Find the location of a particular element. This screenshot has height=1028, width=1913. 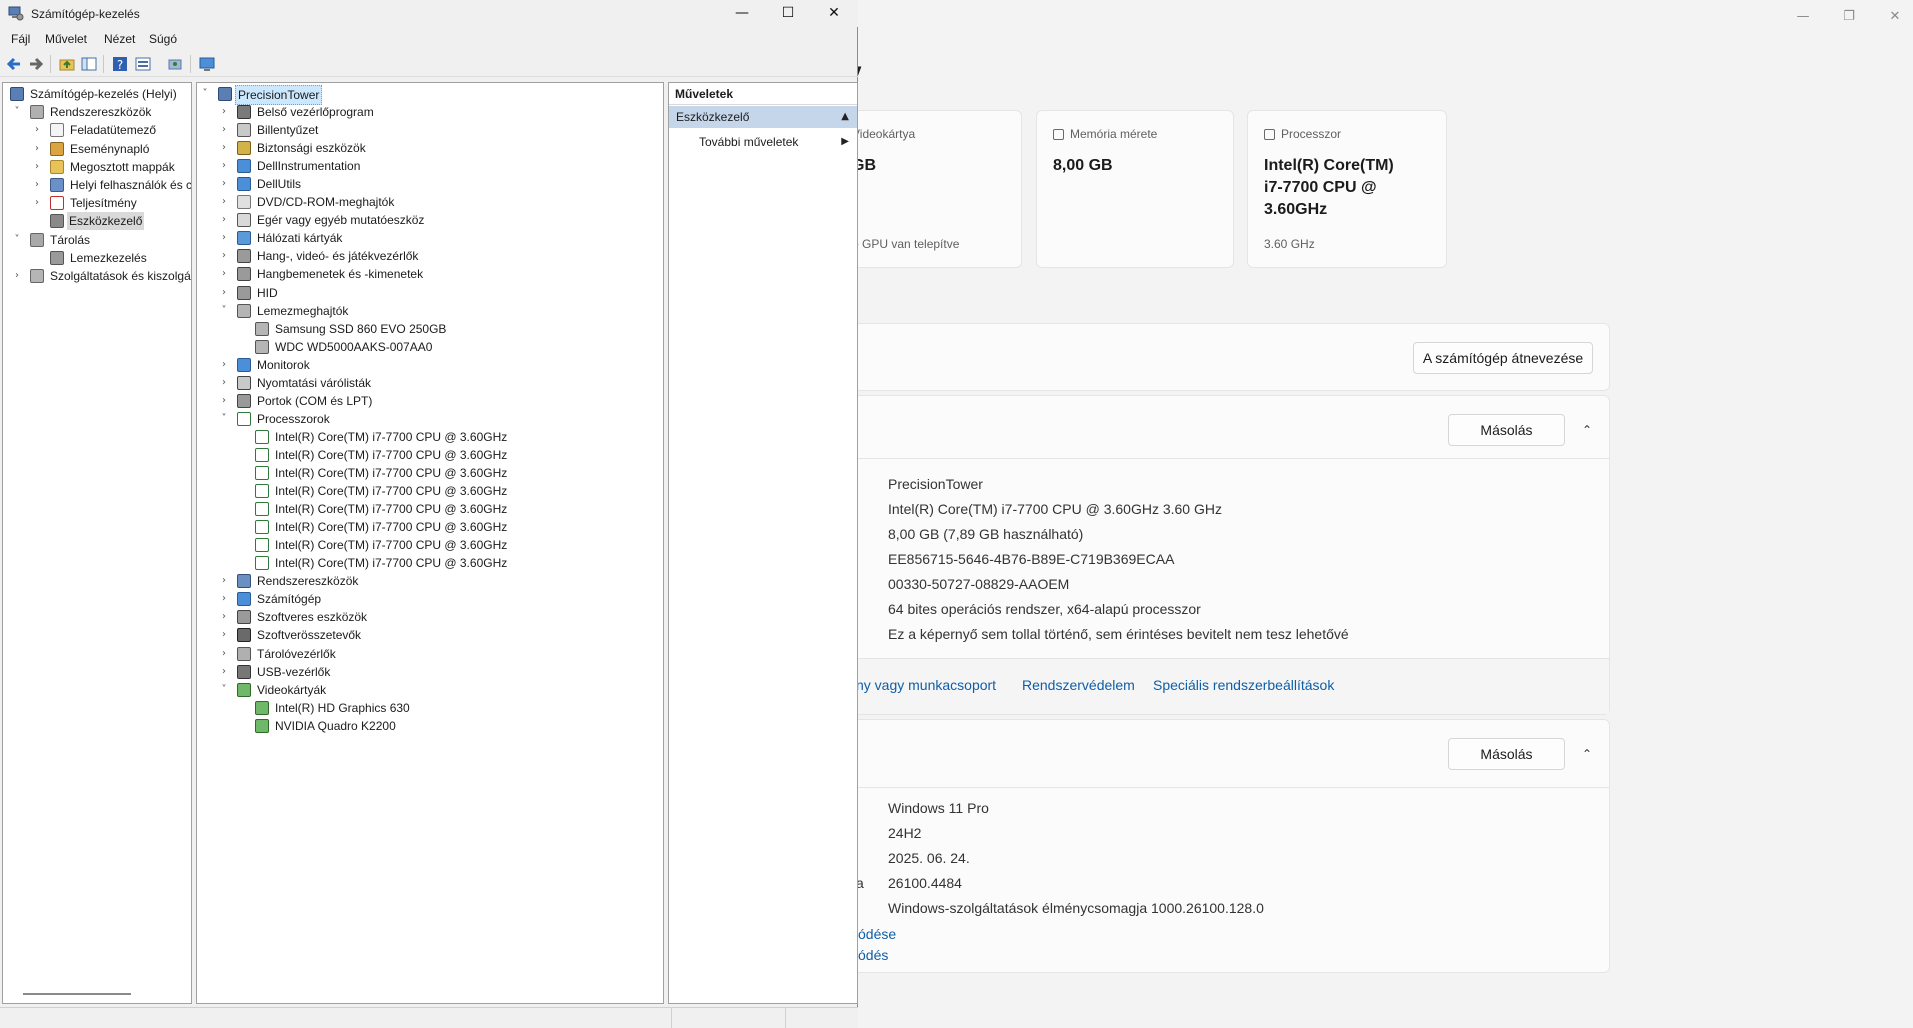

copy-device-specs-button: Másolás is located at coordinates (1506, 430).